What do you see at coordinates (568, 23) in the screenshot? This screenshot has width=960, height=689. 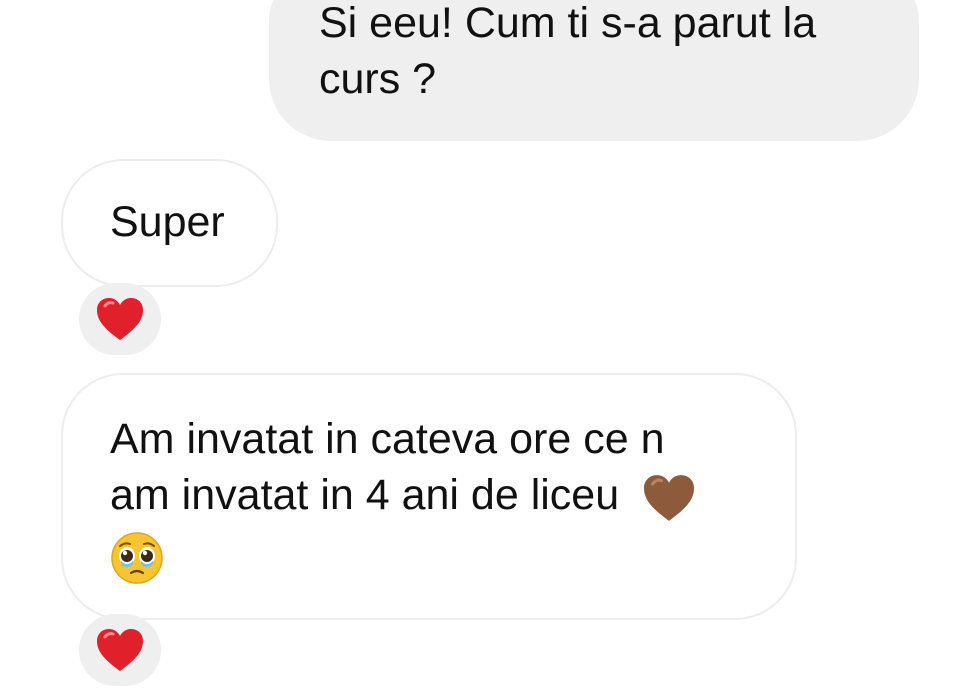 I see `message-text-line: Si eeu! Cum ti s-a parut la` at bounding box center [568, 23].